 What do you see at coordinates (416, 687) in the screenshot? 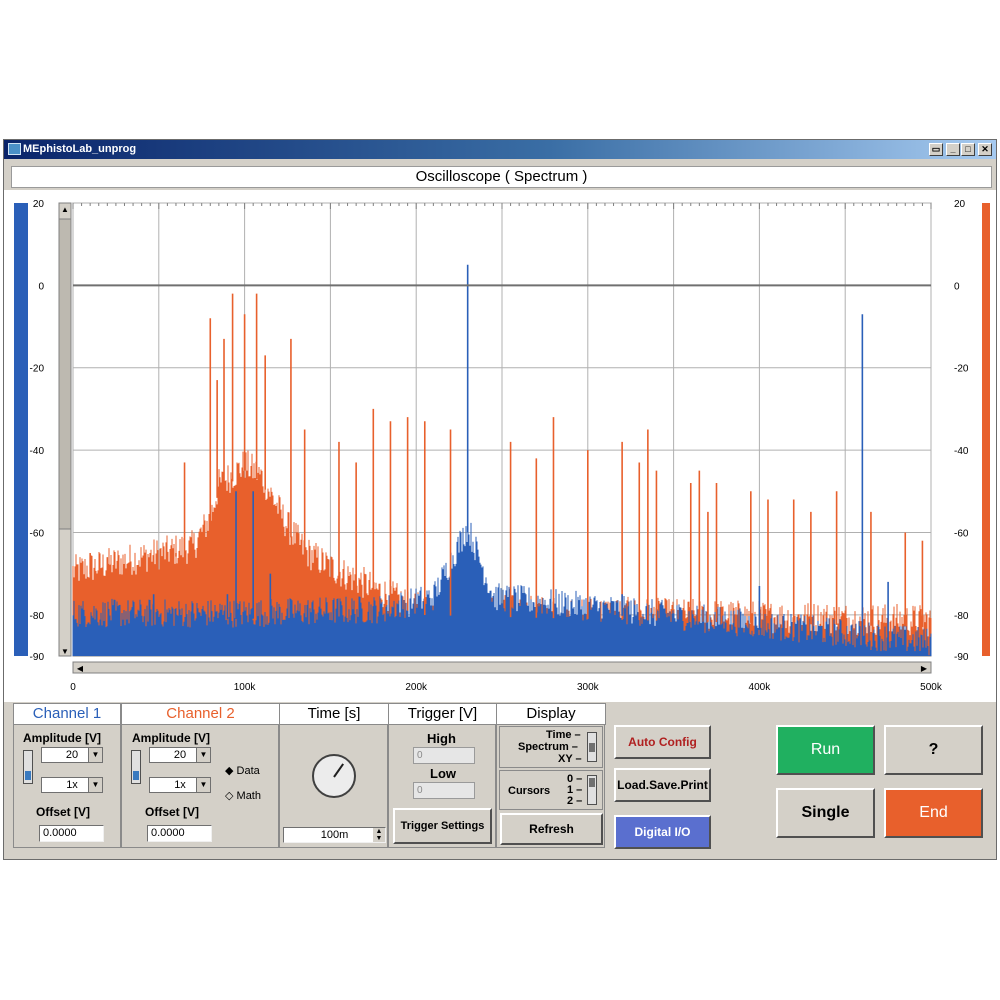
I see `x-tick-label: 200k` at bounding box center [416, 687].